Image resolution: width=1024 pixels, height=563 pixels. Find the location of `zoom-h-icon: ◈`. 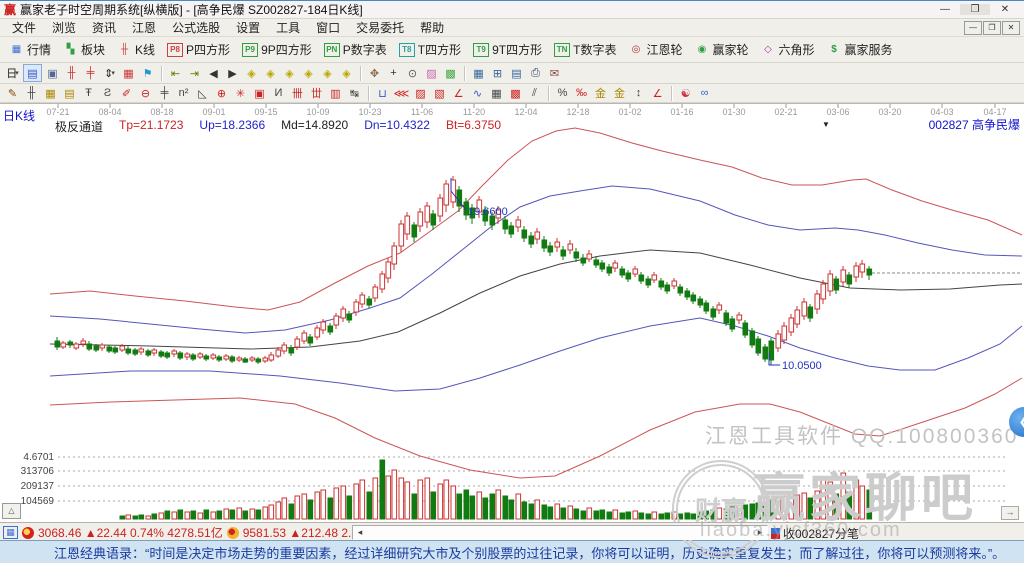

zoom-h-icon: ◈ is located at coordinates (289, 73).